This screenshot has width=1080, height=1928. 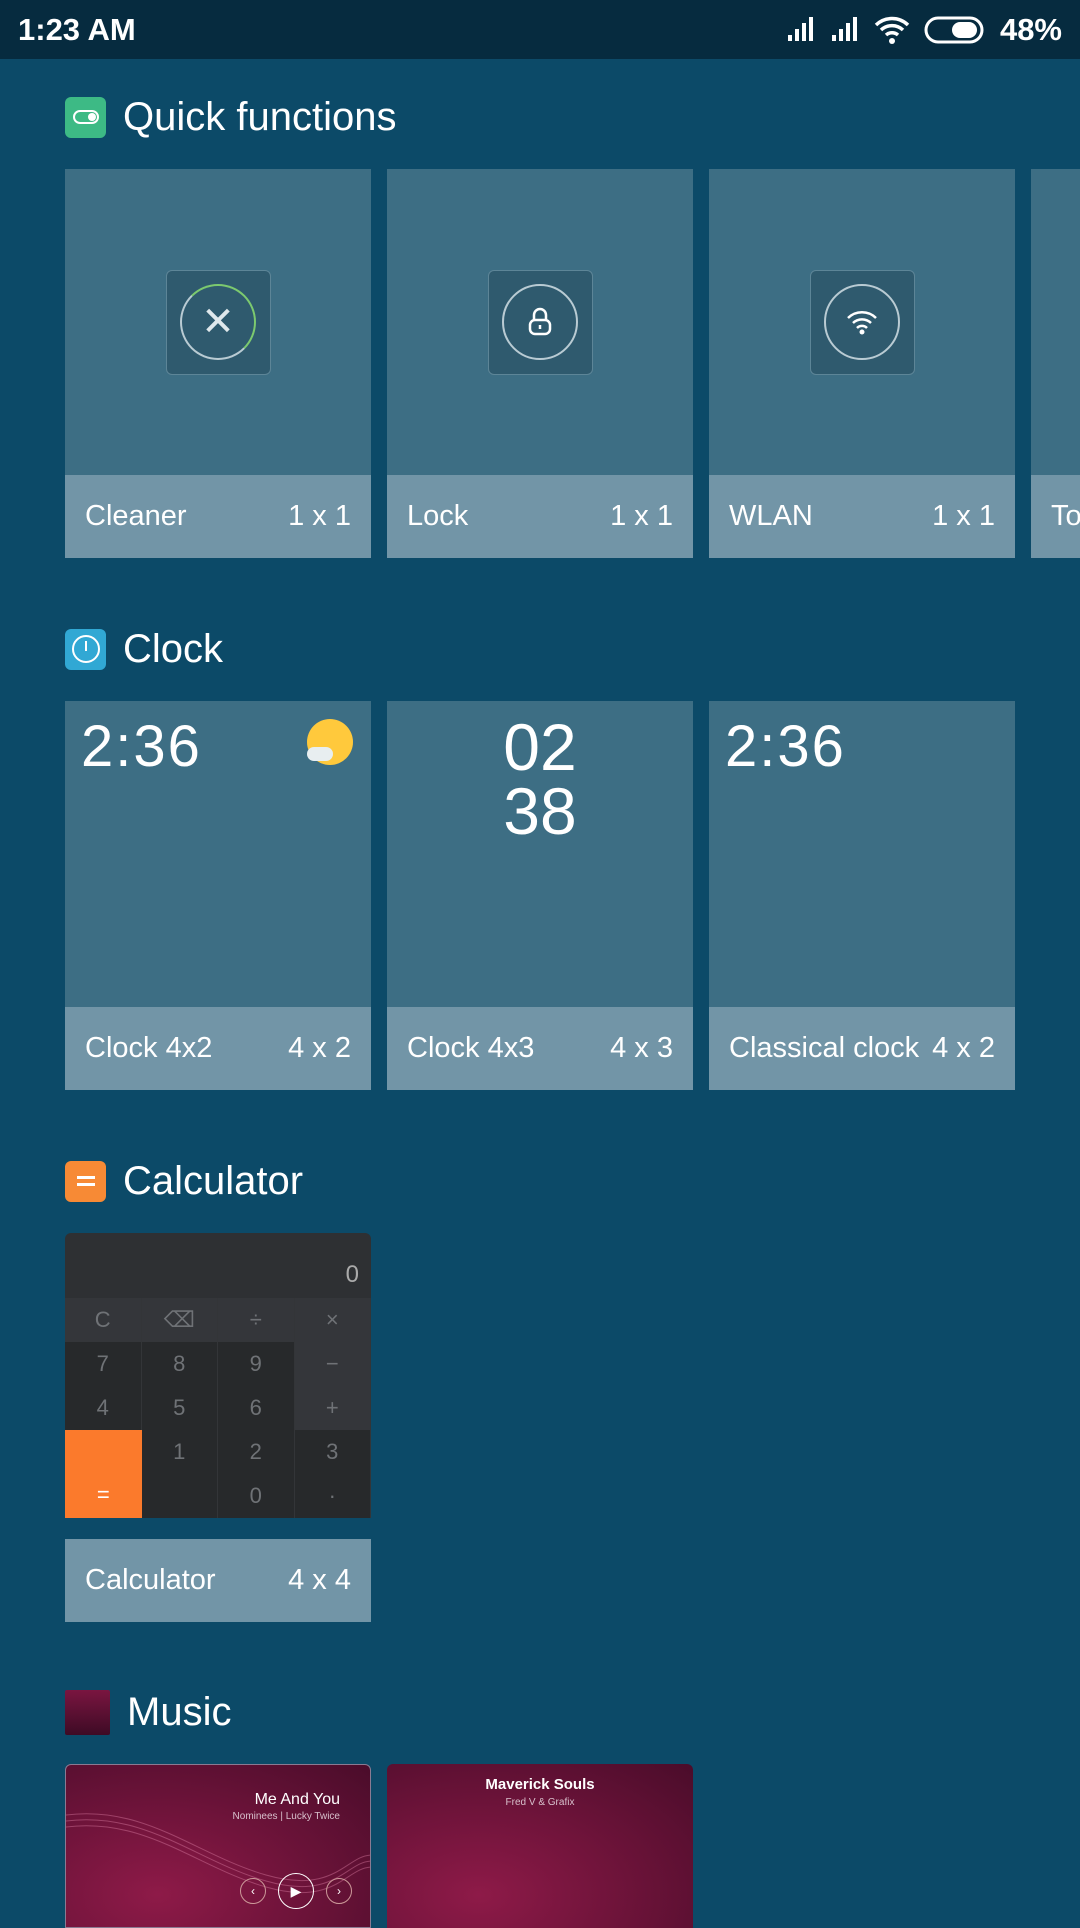 What do you see at coordinates (85, 1181) in the screenshot?
I see `equals-icon` at bounding box center [85, 1181].